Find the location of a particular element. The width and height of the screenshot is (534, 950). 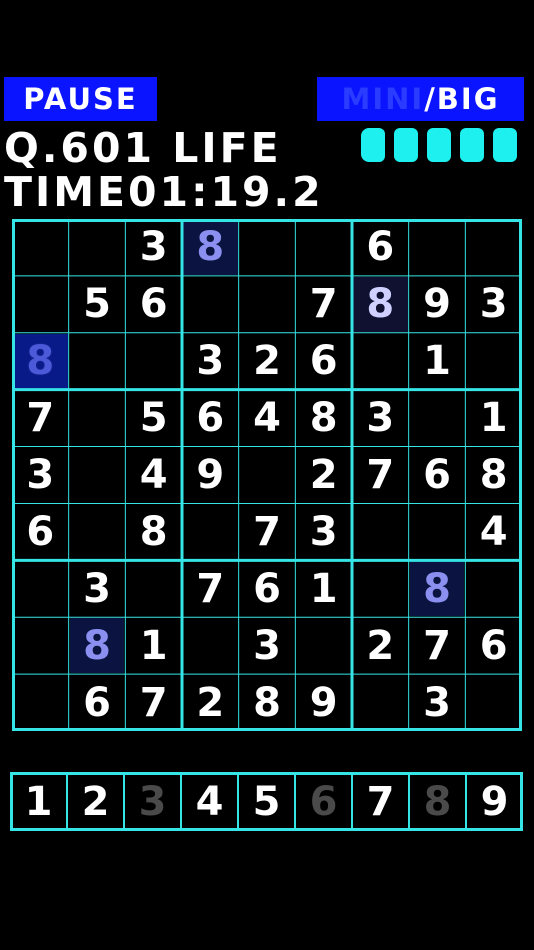

pause-button: PAUSE is located at coordinates (80, 99).